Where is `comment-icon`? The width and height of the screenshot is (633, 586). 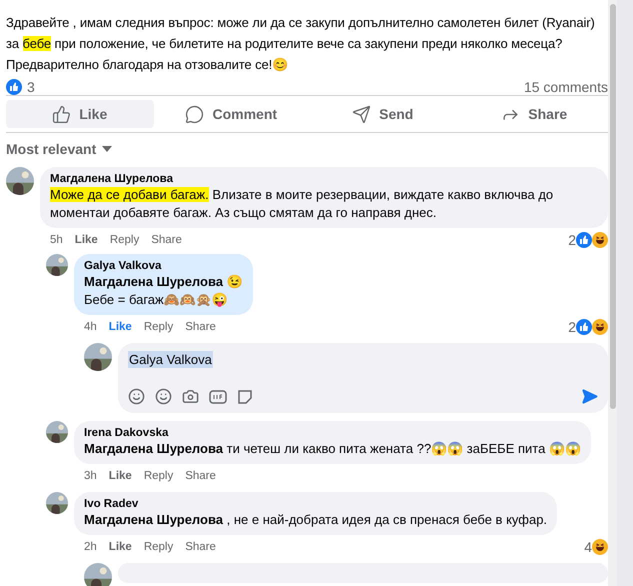
comment-icon is located at coordinates (194, 114).